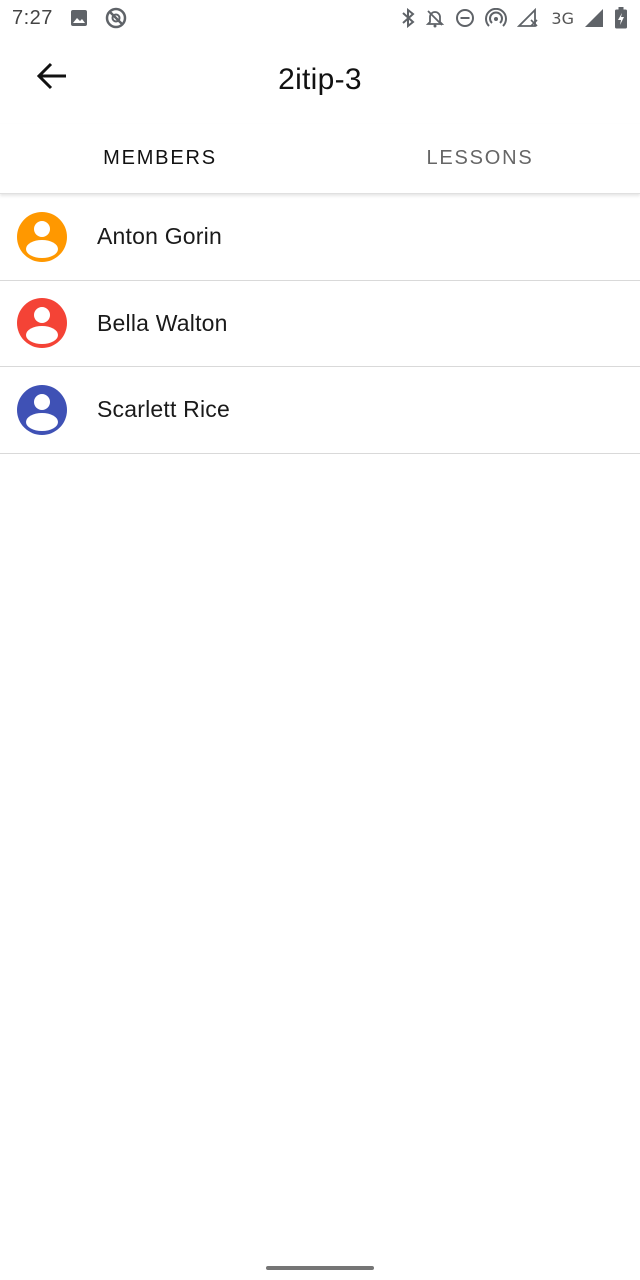 The height and width of the screenshot is (1280, 640). What do you see at coordinates (32, 17) in the screenshot?
I see `status-time: 7:27` at bounding box center [32, 17].